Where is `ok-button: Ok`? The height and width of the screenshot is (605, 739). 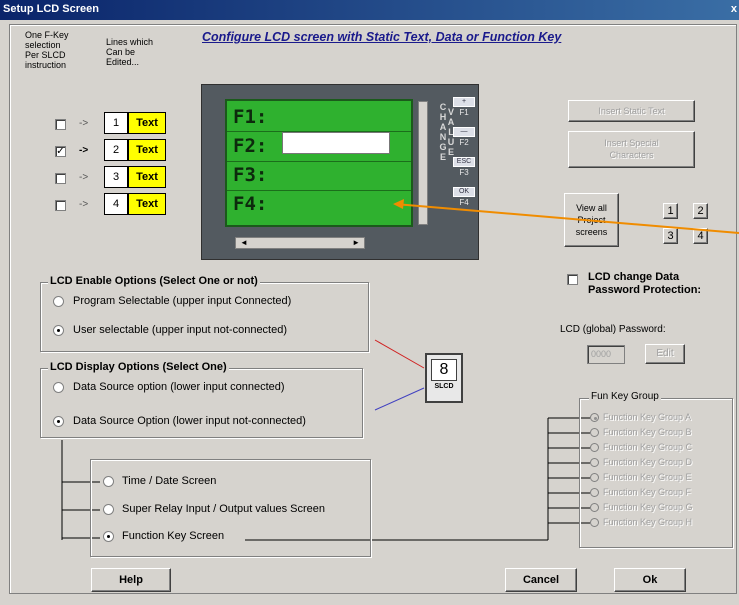
ok-button: Ok is located at coordinates (650, 580).